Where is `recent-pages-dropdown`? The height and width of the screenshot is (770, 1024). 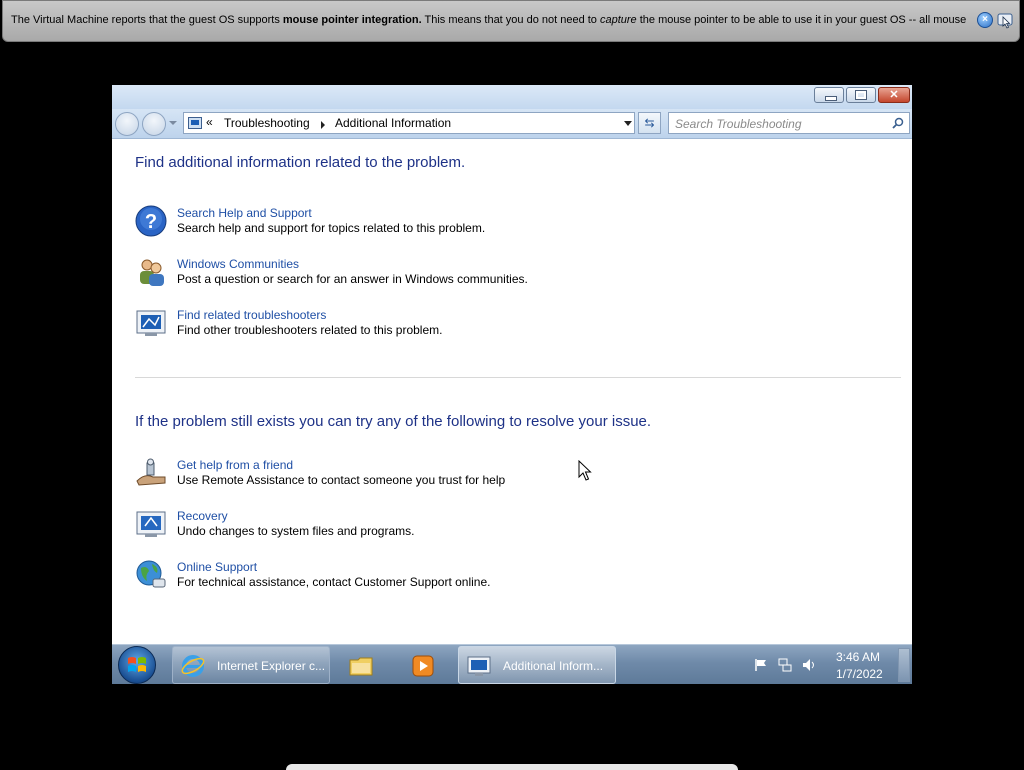
recent-pages-dropdown is located at coordinates (173, 123).